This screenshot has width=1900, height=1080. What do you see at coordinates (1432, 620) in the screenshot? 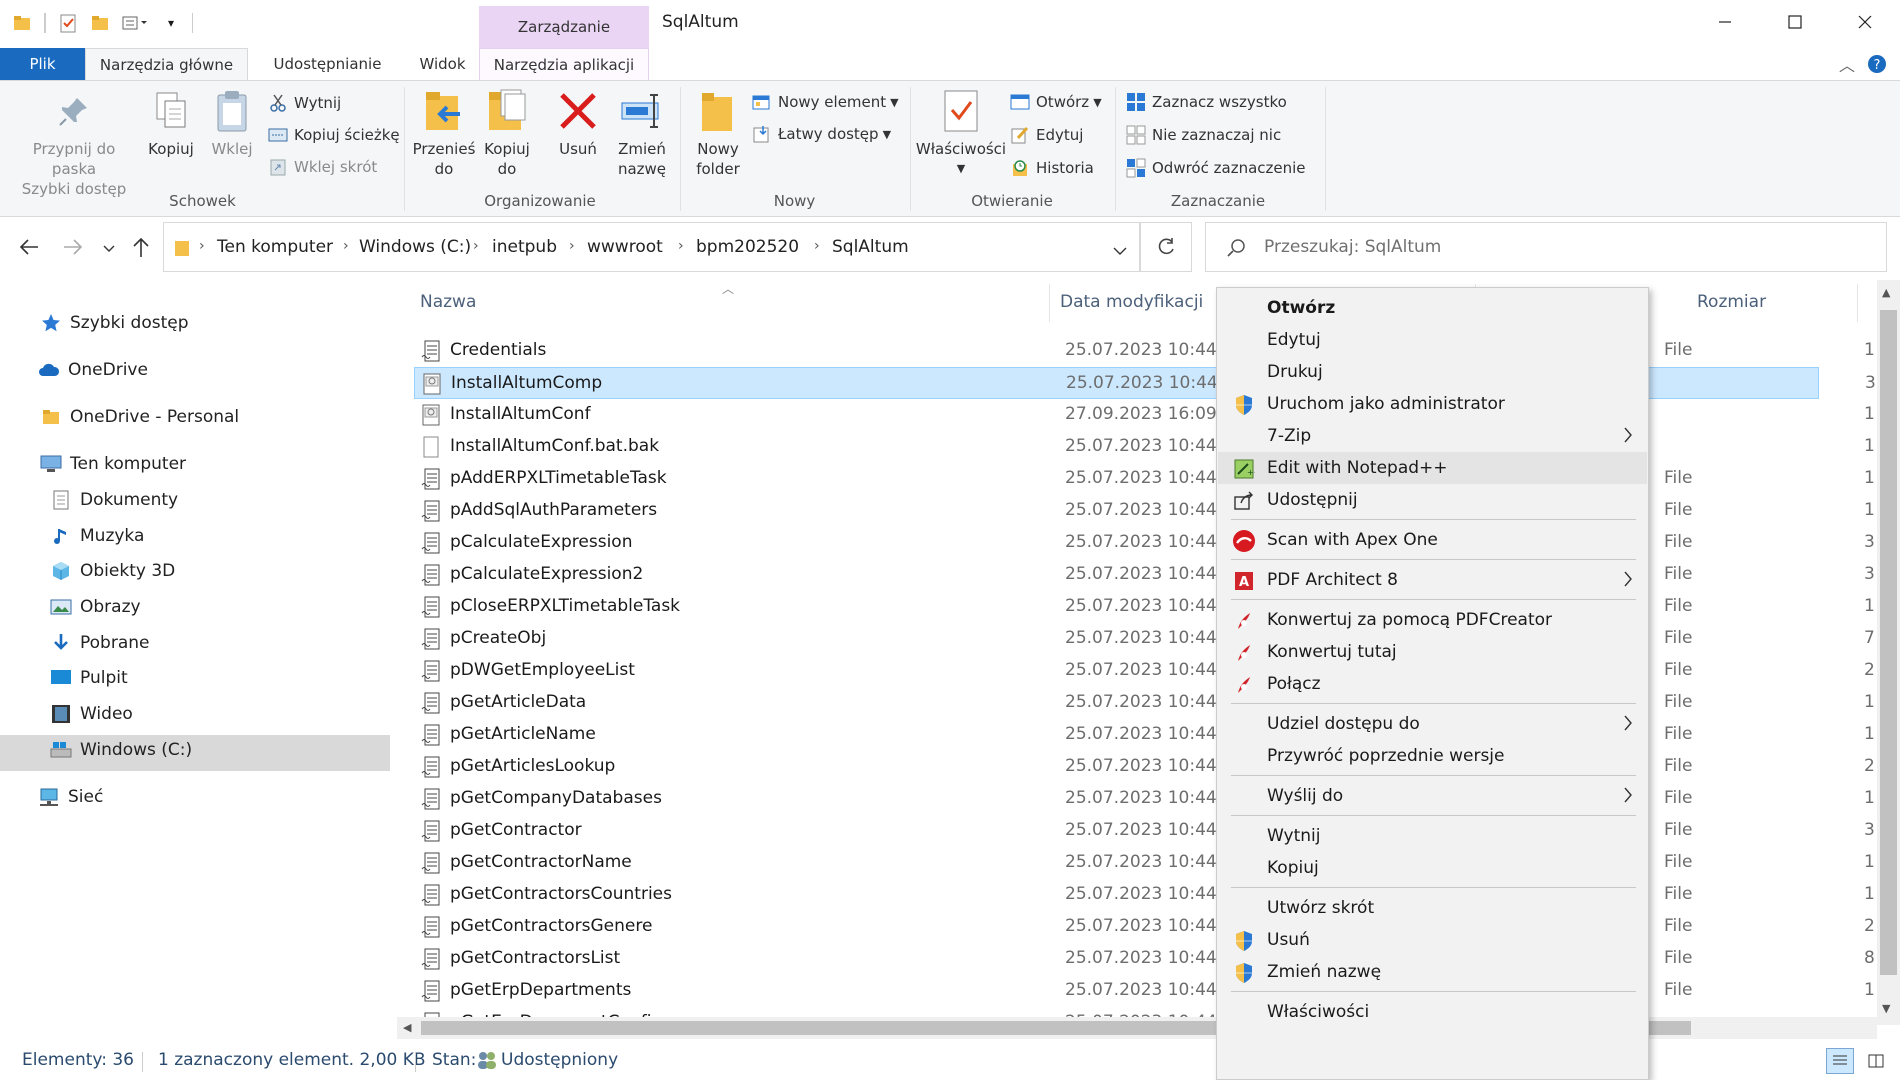
I see `menu-item-konwertuj-za-pomocą-pdfcreator: Konwertuj za pomocą PDFCreator` at bounding box center [1432, 620].